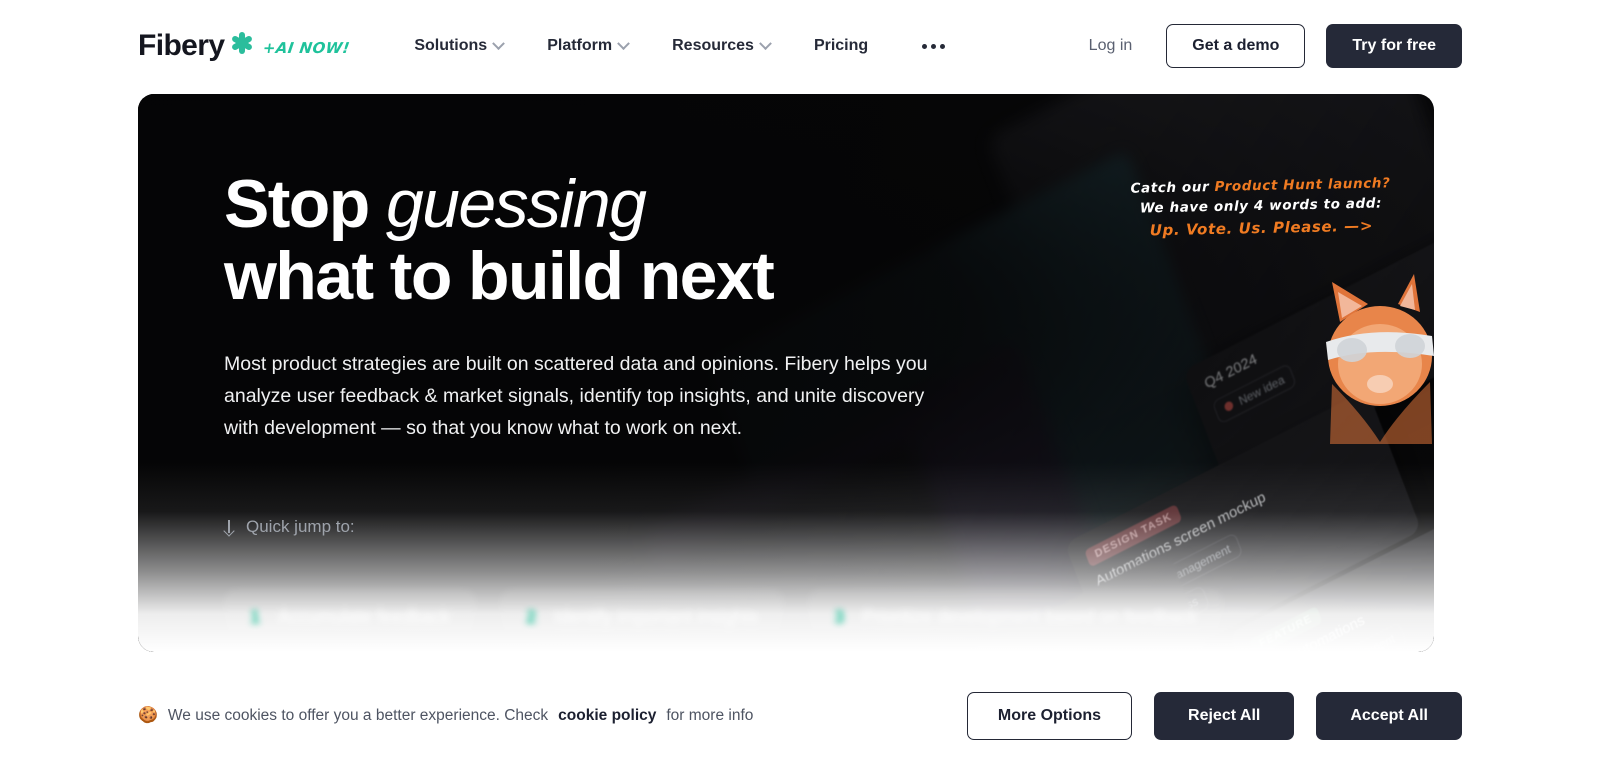 This screenshot has height=780, width=1600. What do you see at coordinates (1049, 716) in the screenshot?
I see `more-options-button: More Options` at bounding box center [1049, 716].